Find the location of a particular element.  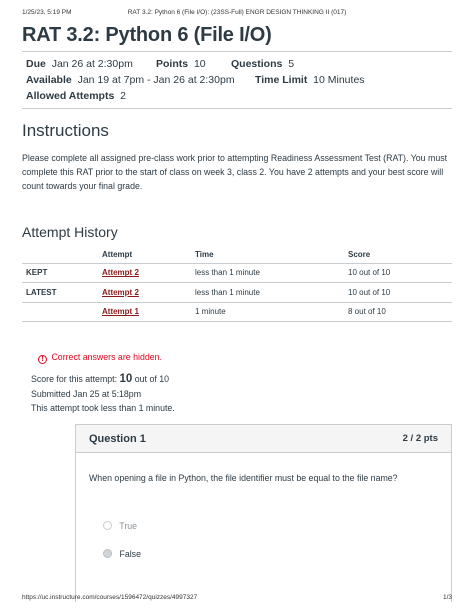

answer-option-true: True is located at coordinates (120, 526).